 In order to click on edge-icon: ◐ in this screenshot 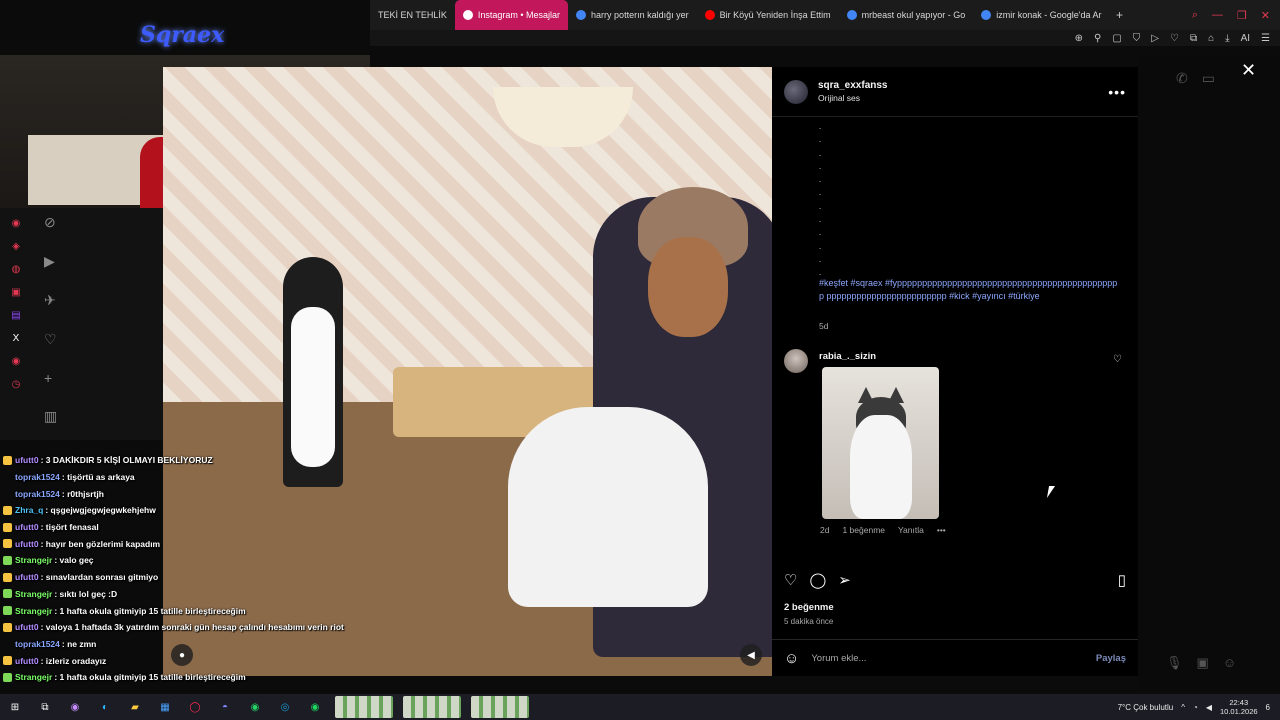, I will do `click(105, 707)`.